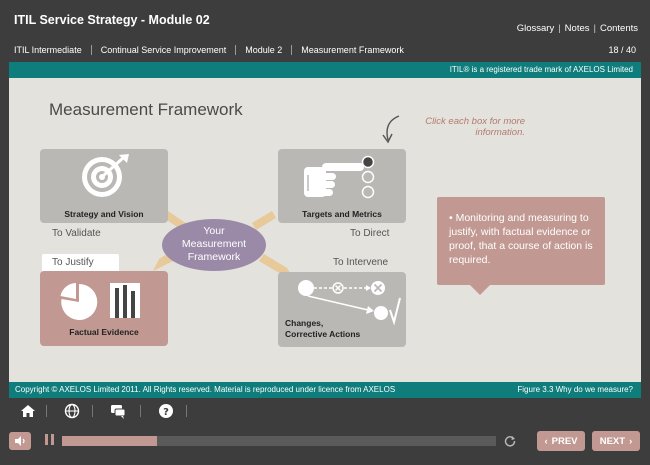 Image resolution: width=650 pixels, height=465 pixels. Describe the element at coordinates (279, 441) in the screenshot. I see `progress-bar` at that location.